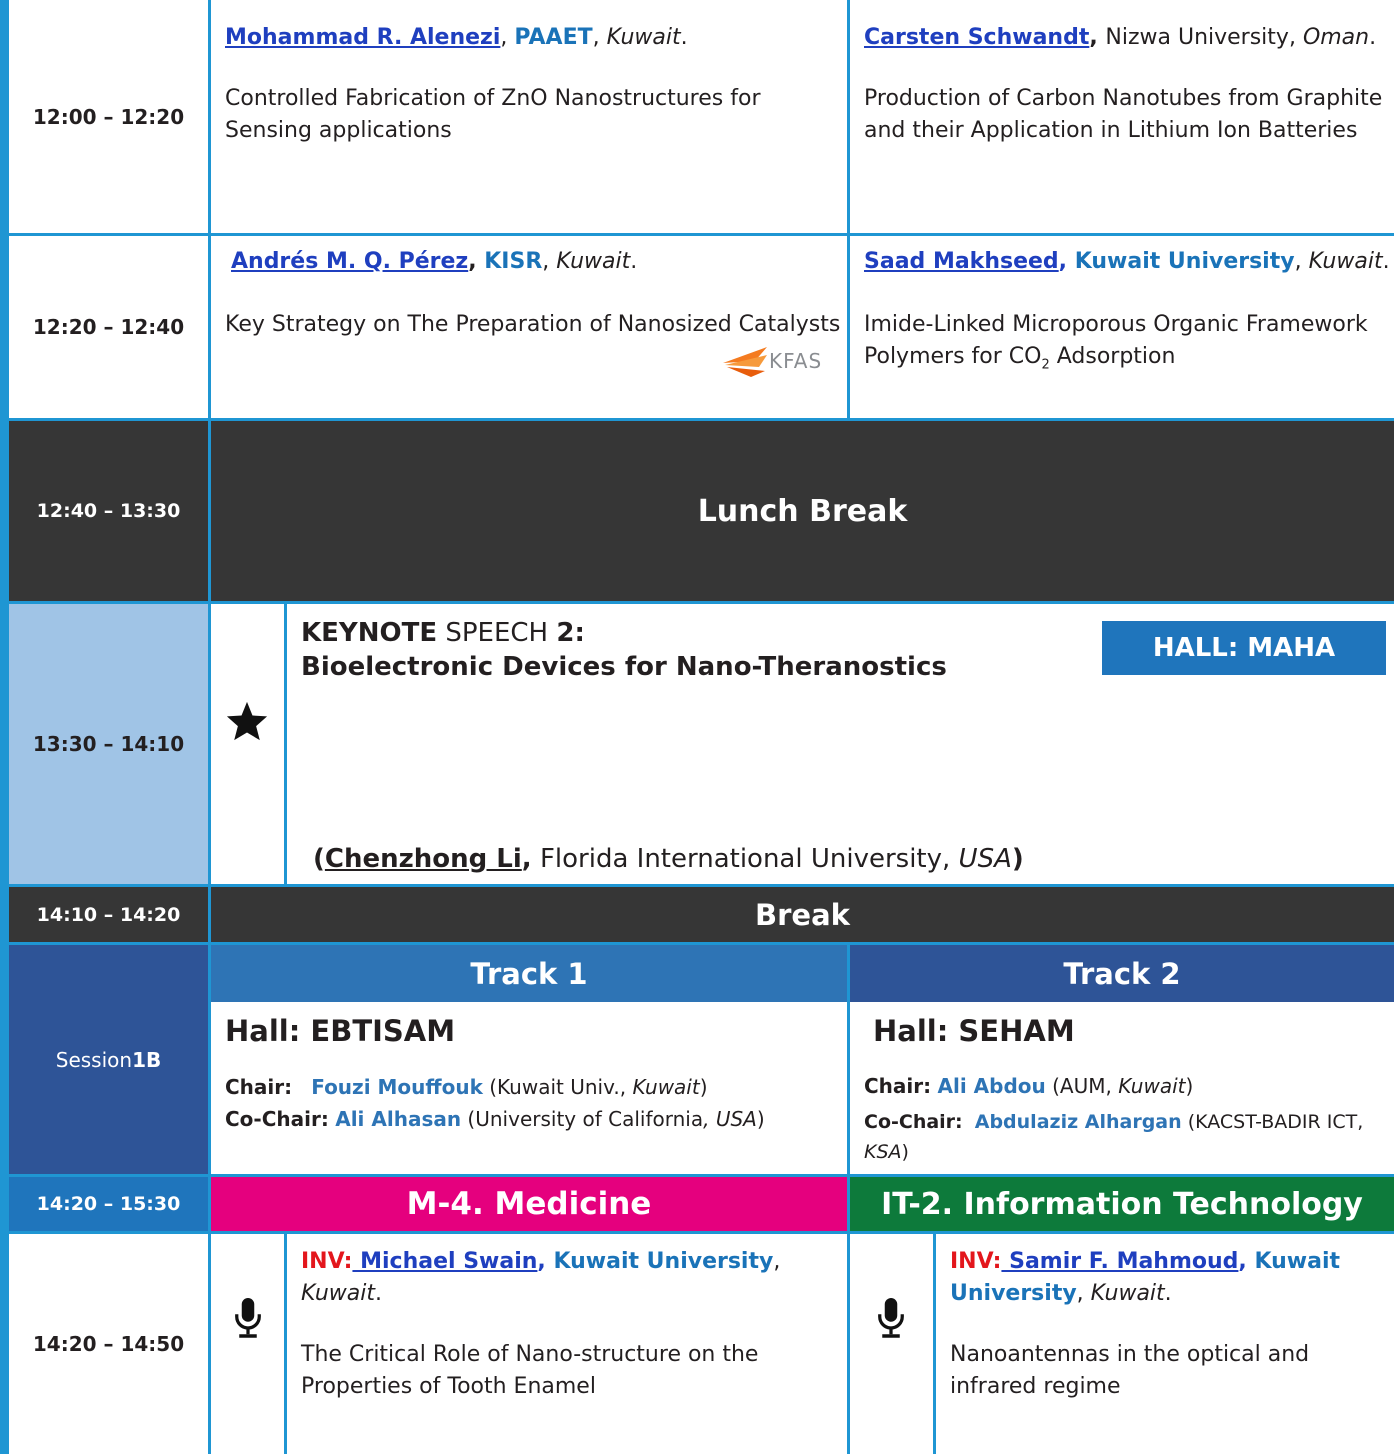  What do you see at coordinates (105, 745) in the screenshot?
I see `keynote-time: 13:30 – 14:10` at bounding box center [105, 745].